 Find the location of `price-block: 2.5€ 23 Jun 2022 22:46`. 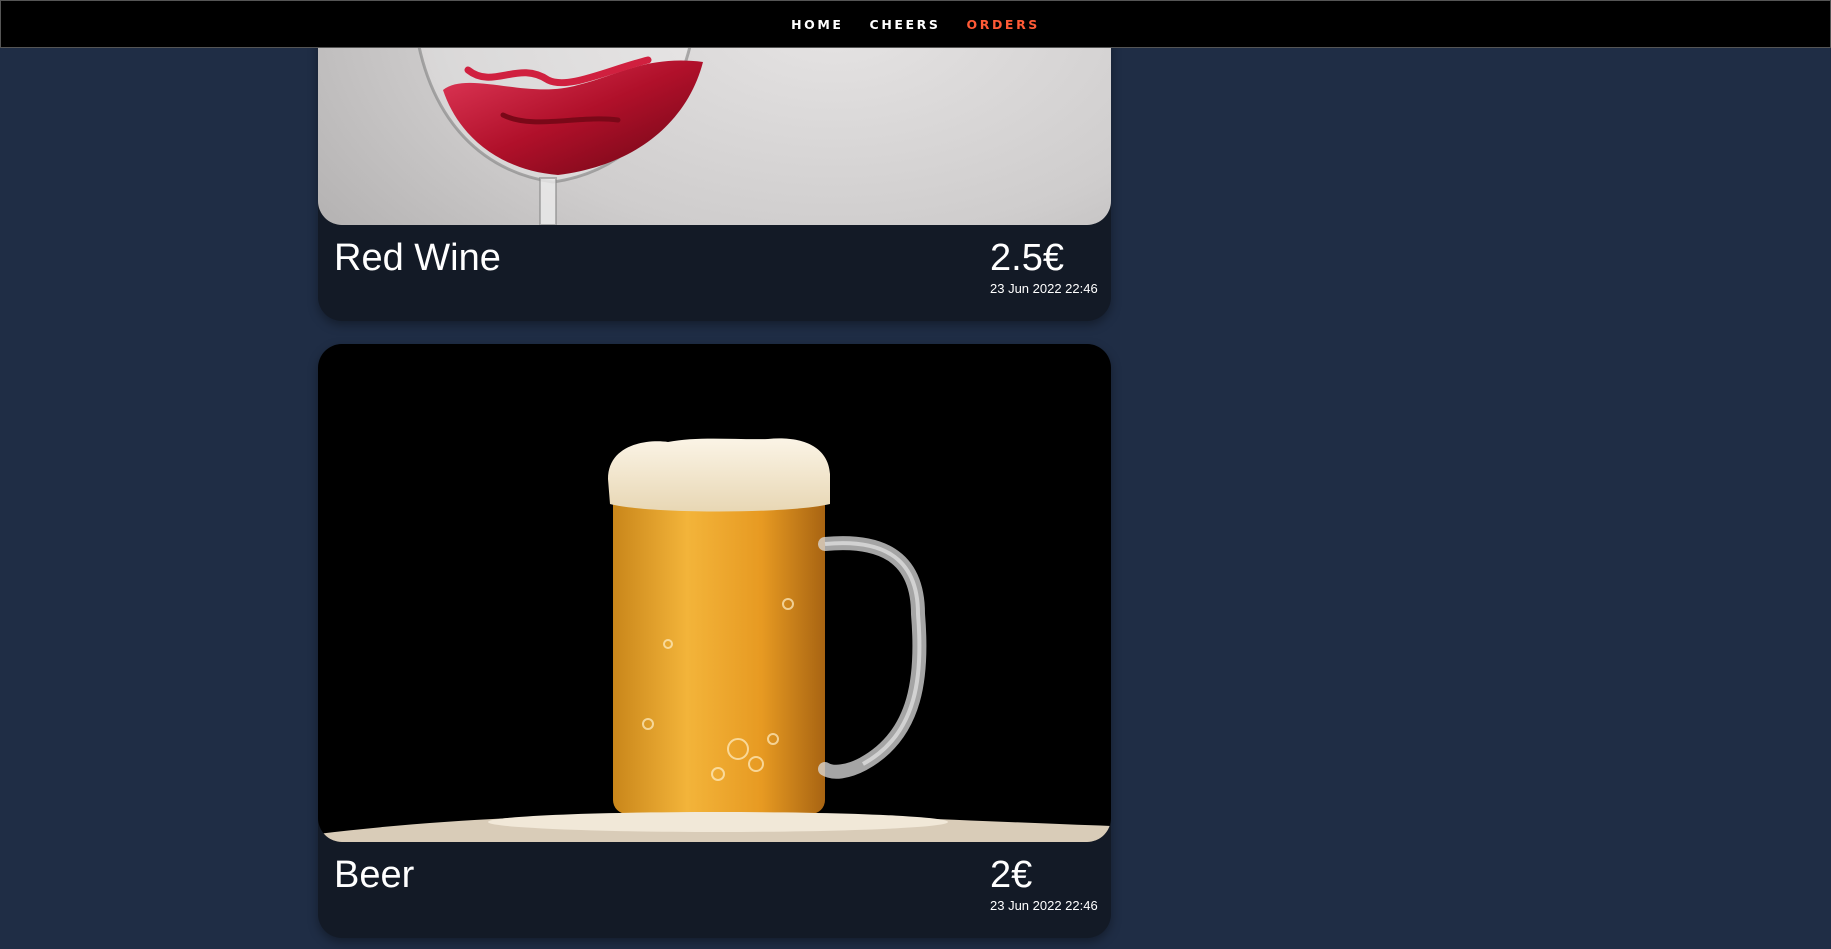

price-block: 2.5€ 23 Jun 2022 22:46 is located at coordinates (1044, 266).